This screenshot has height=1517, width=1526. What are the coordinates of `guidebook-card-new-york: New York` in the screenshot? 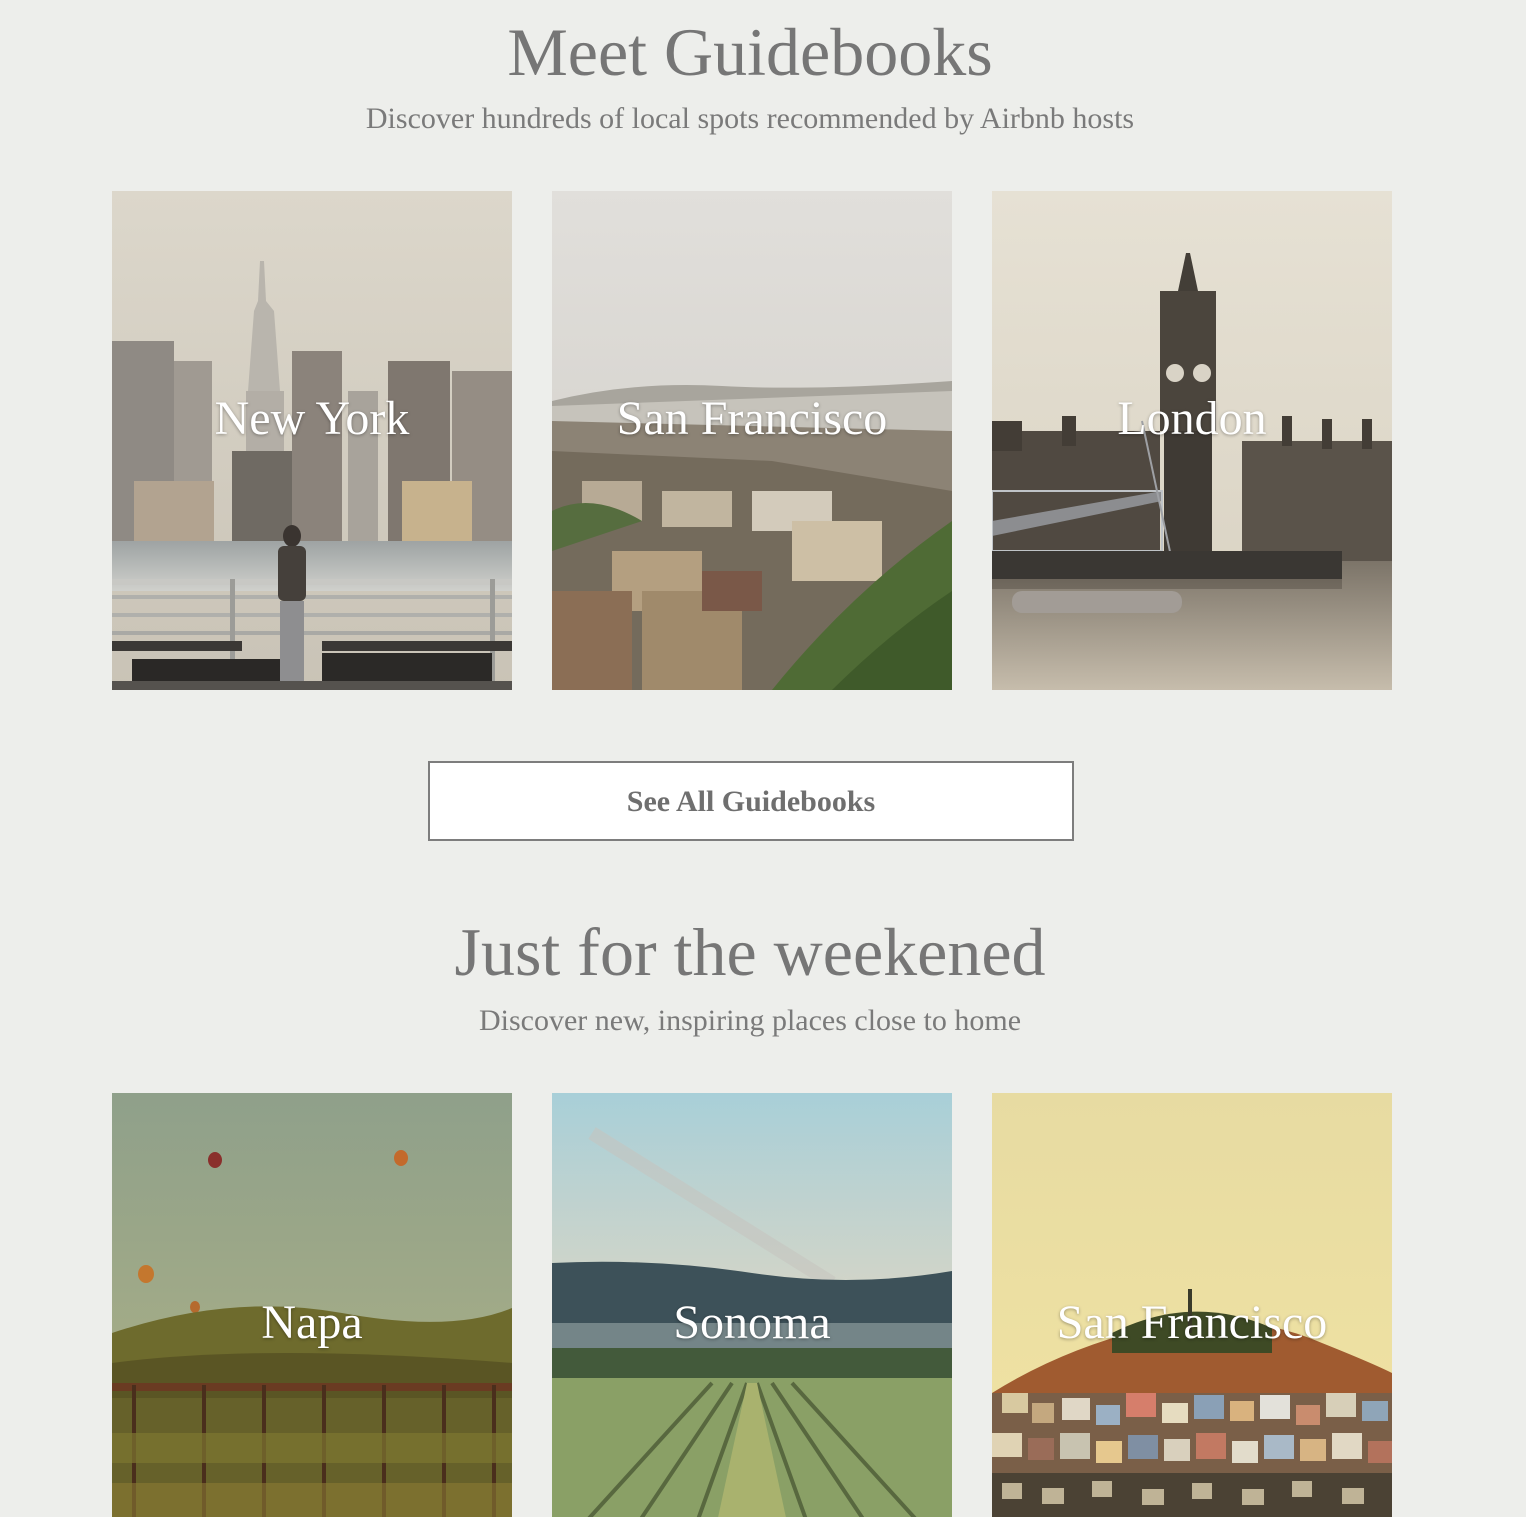 It's located at (312, 440).